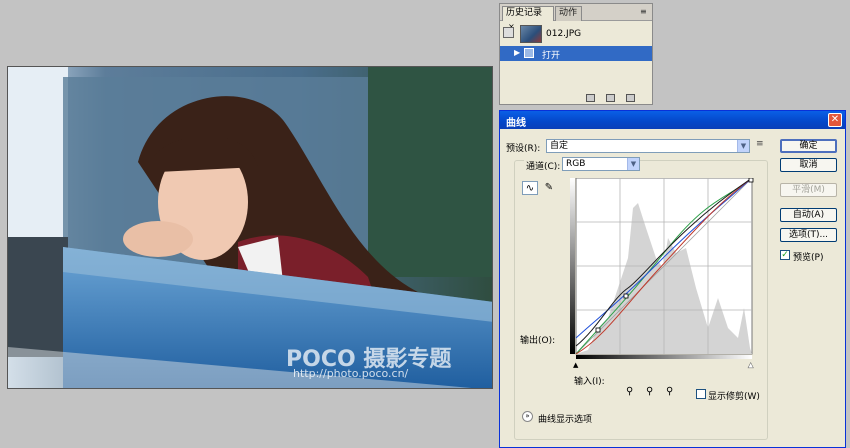 This screenshot has width=850, height=448. Describe the element at coordinates (565, 418) in the screenshot. I see `curve-display-options-label: 曲线显示选项` at that location.